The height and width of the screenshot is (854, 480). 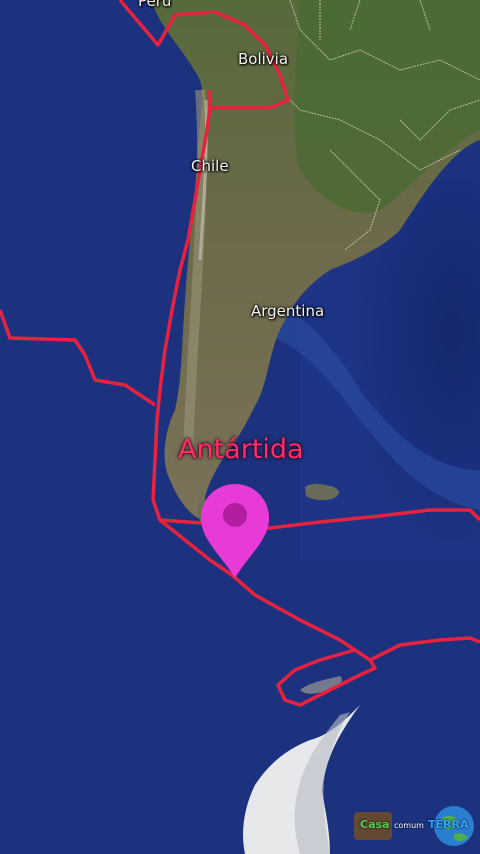 I want to click on label-antartida: Antártida, so click(x=241, y=449).